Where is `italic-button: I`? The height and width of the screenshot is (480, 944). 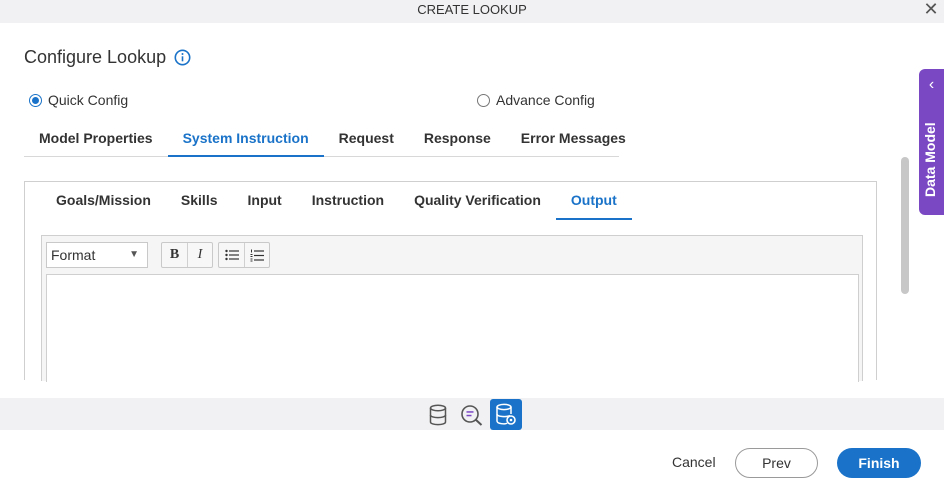
italic-button: I is located at coordinates (199, 255).